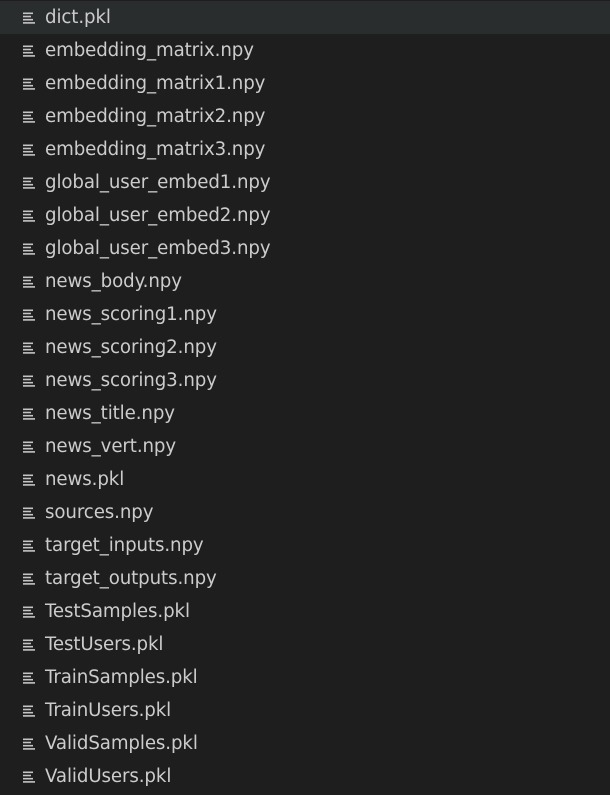  What do you see at coordinates (305, 413) in the screenshot?
I see `file-item: news_title.npy` at bounding box center [305, 413].